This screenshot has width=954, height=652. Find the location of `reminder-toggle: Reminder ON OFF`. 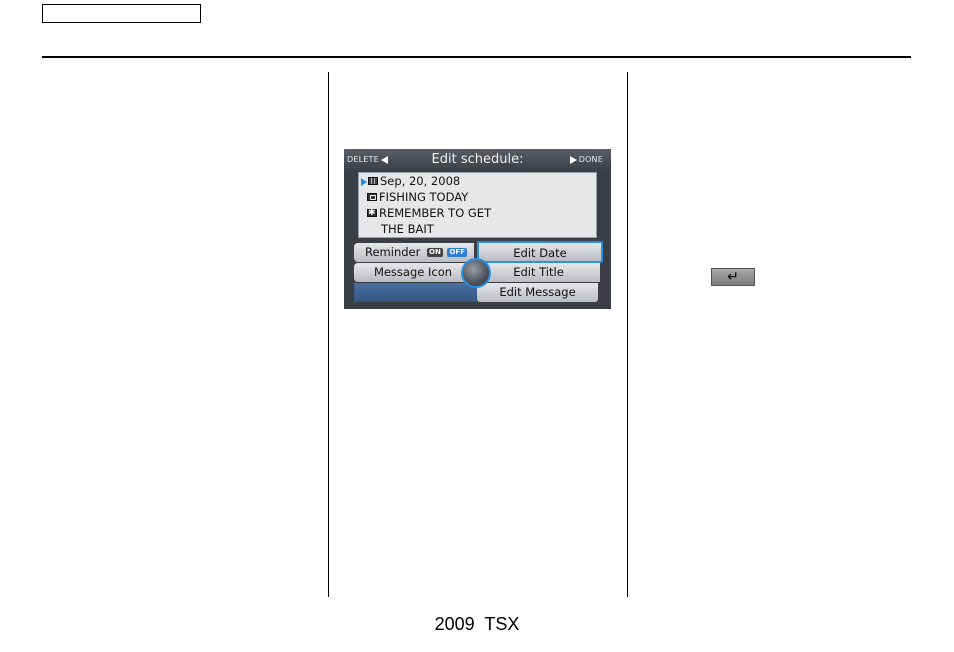

reminder-toggle: Reminder ON OFF is located at coordinates (414, 252).